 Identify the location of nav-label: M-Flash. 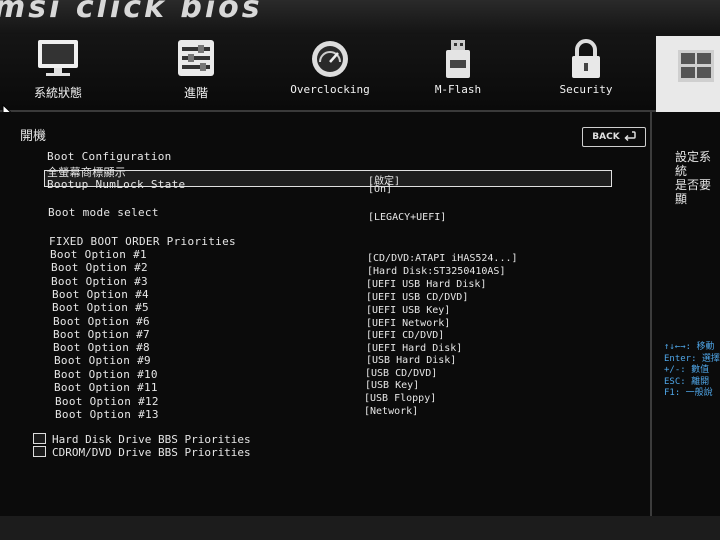
(458, 89).